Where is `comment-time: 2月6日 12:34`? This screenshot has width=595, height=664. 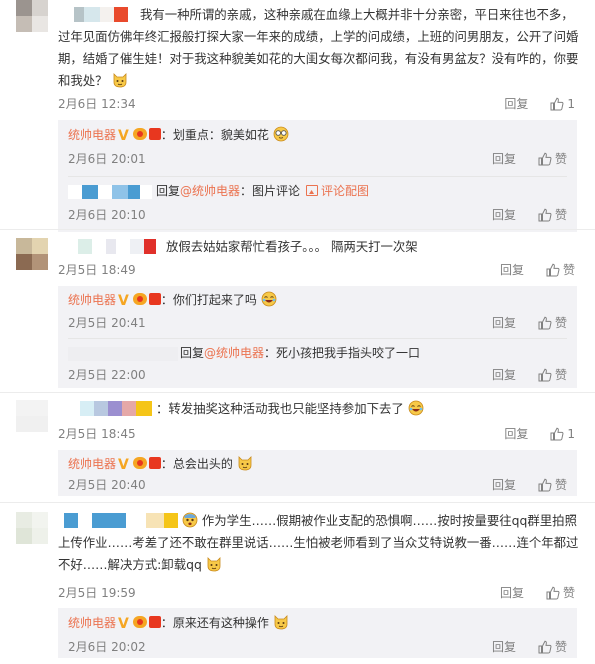
comment-time: 2月6日 12:34 is located at coordinates (97, 104).